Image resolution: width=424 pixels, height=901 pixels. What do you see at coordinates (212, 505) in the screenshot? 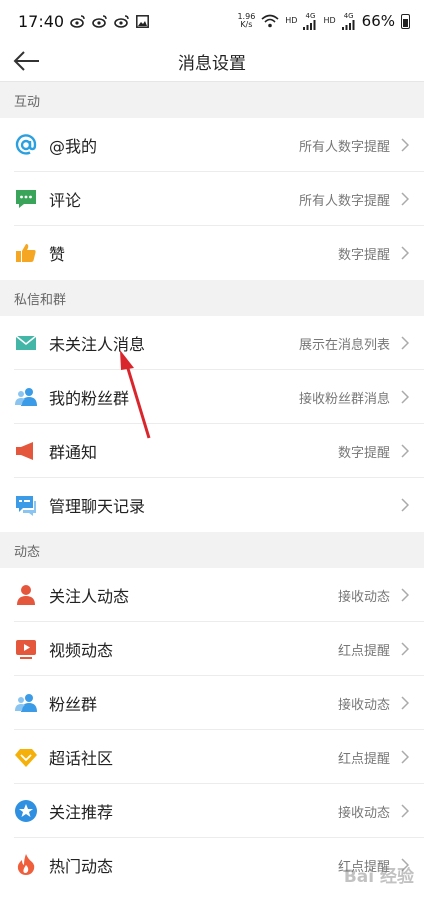
I see `setting-row-manage-chat-history: 管理聊天记录` at bounding box center [212, 505].